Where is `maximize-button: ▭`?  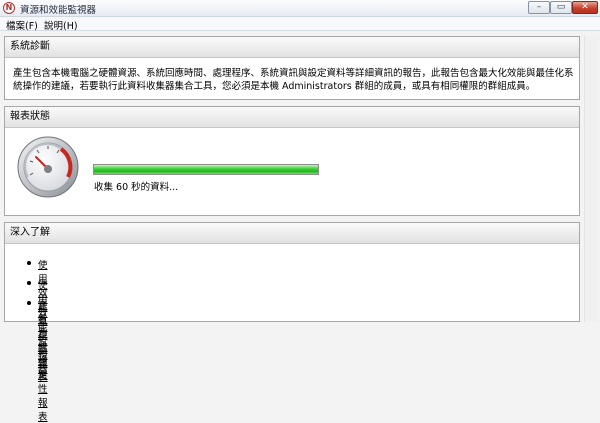 maximize-button: ▭ is located at coordinates (561, 7).